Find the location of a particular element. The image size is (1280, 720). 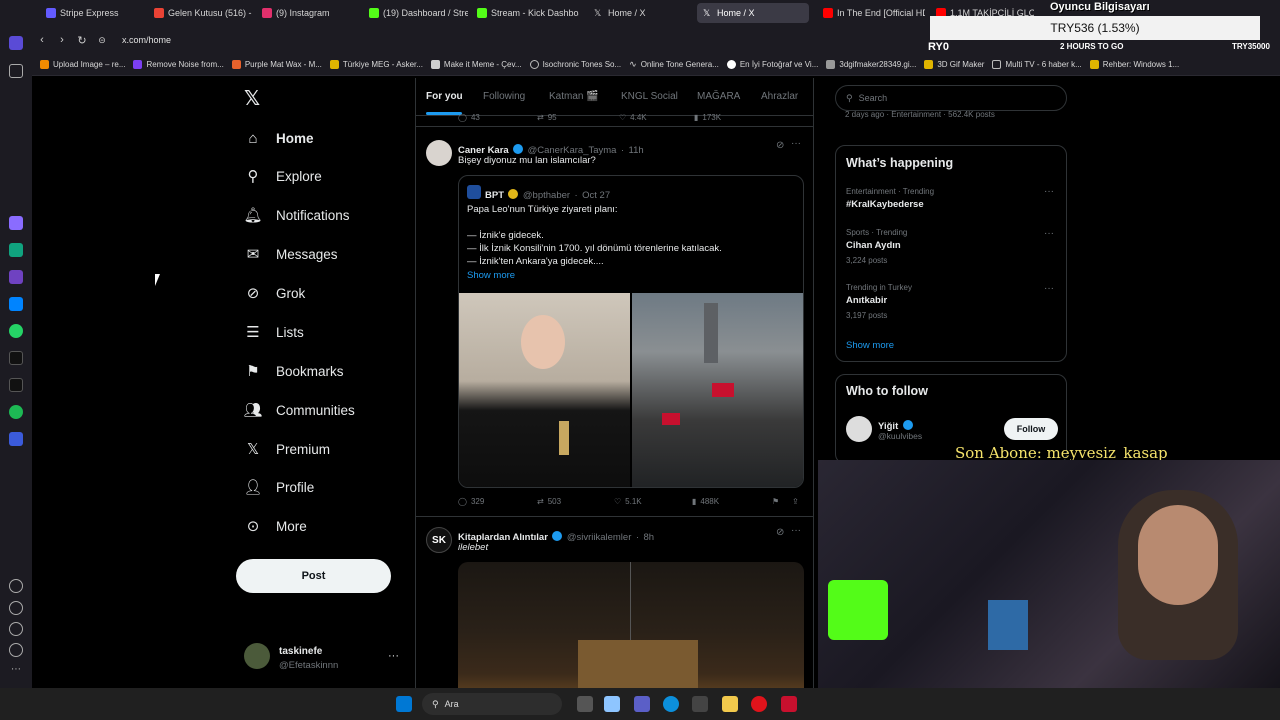

tweet-image-anitkabir is located at coordinates (631, 625).